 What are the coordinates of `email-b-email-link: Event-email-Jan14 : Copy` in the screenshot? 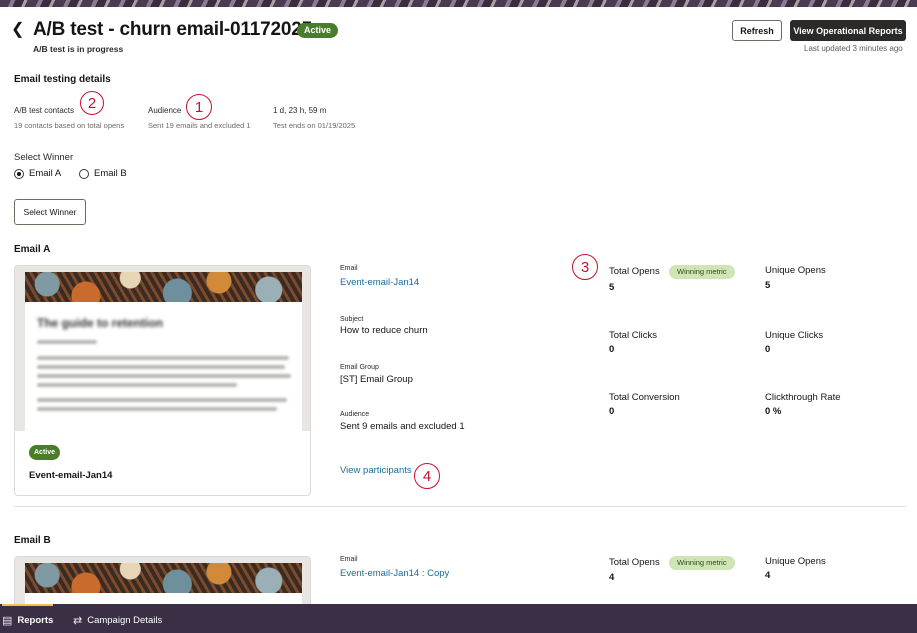 It's located at (394, 573).